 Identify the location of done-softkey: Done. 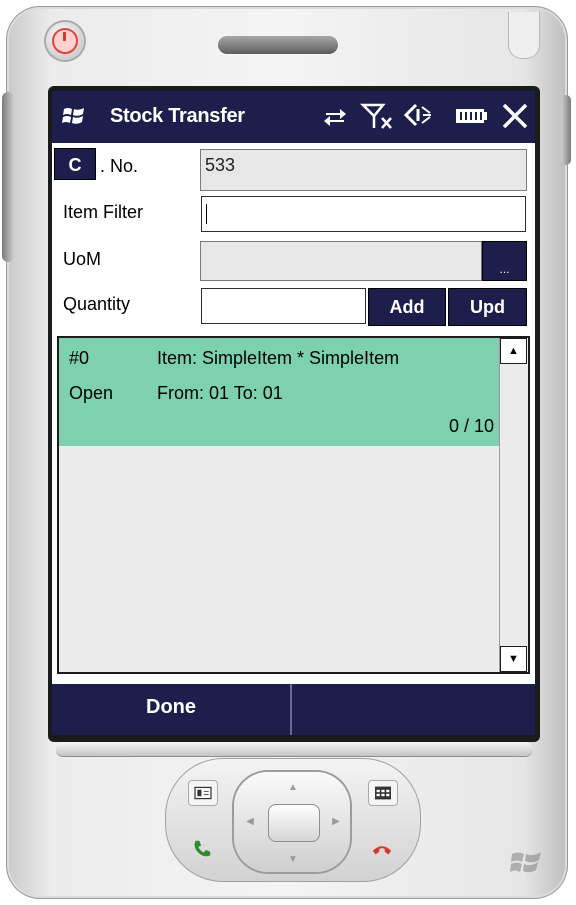
(172, 709).